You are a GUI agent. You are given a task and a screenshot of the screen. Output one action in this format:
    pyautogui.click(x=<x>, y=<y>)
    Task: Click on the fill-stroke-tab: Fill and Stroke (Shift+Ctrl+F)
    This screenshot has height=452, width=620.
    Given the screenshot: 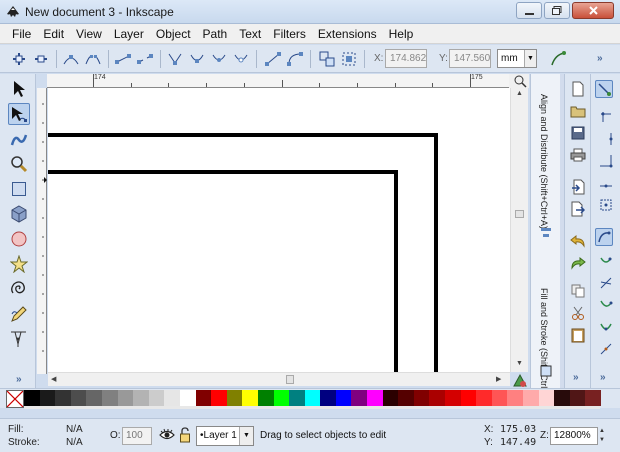 What is the action you would take?
    pyautogui.click(x=544, y=345)
    